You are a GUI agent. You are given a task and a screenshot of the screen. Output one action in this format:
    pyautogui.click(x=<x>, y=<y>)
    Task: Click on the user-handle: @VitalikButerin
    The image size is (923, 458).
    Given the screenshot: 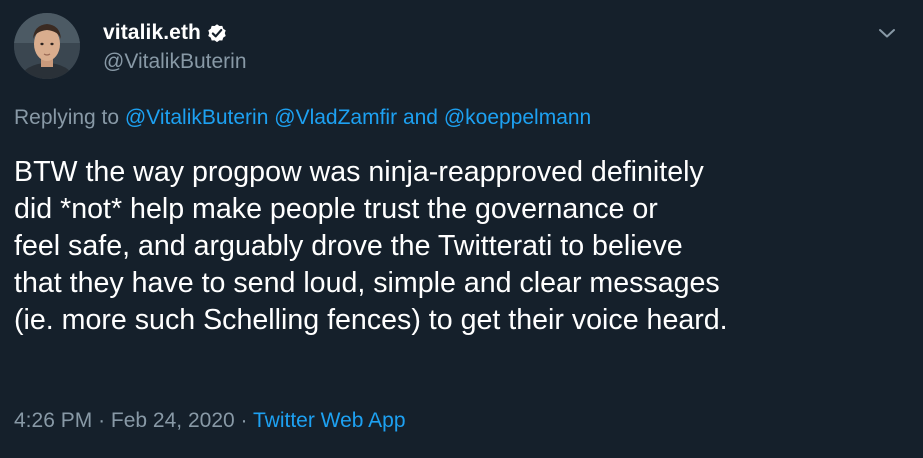 What is the action you would take?
    pyautogui.click(x=175, y=62)
    